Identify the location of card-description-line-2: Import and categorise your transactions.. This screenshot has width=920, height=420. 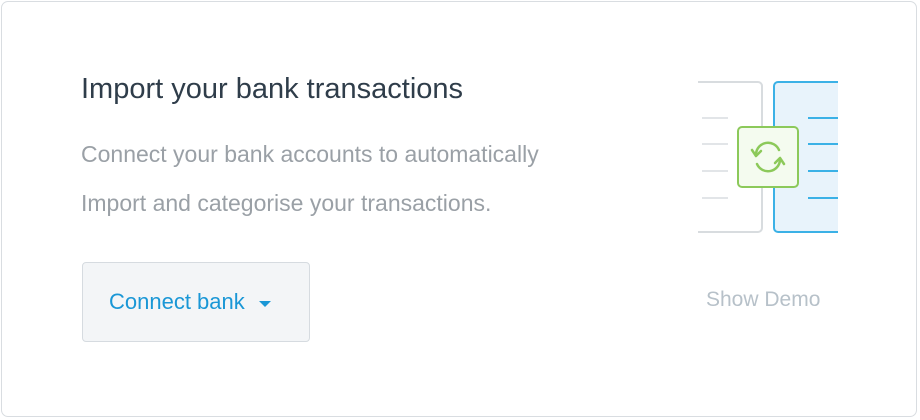
(286, 203).